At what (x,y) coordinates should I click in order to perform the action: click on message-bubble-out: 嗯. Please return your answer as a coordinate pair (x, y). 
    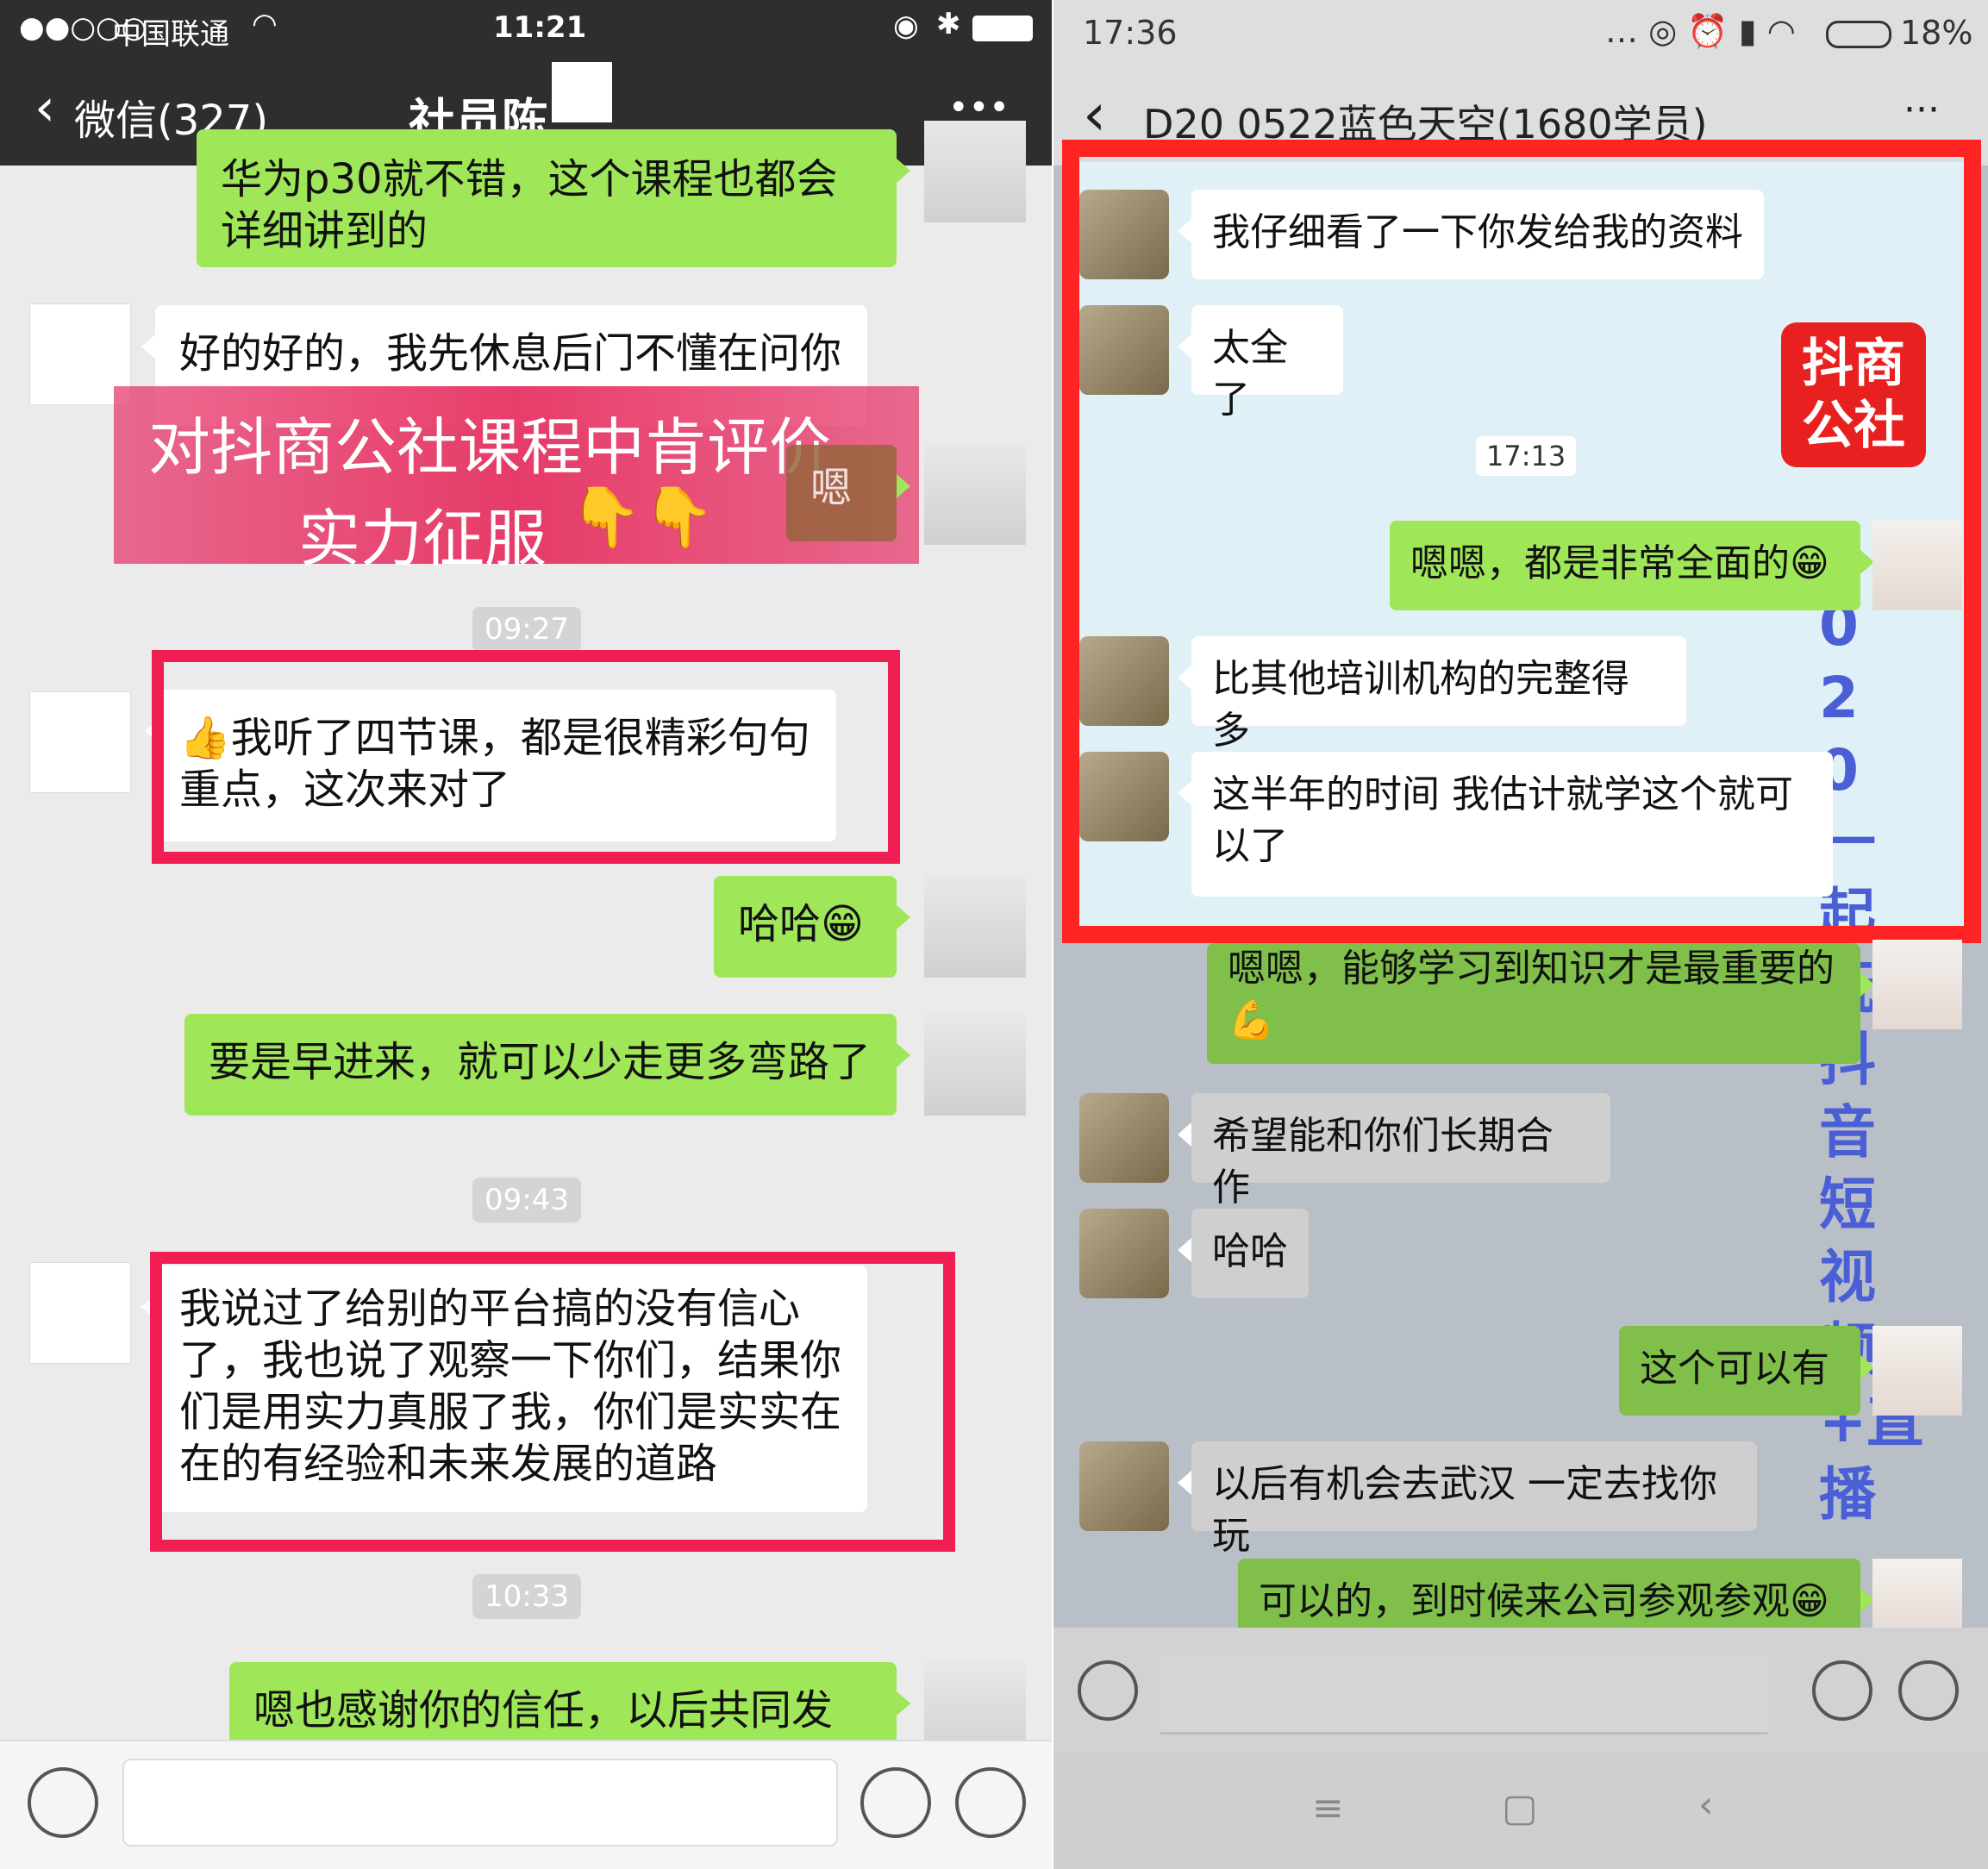
    Looking at the image, I should click on (848, 493).